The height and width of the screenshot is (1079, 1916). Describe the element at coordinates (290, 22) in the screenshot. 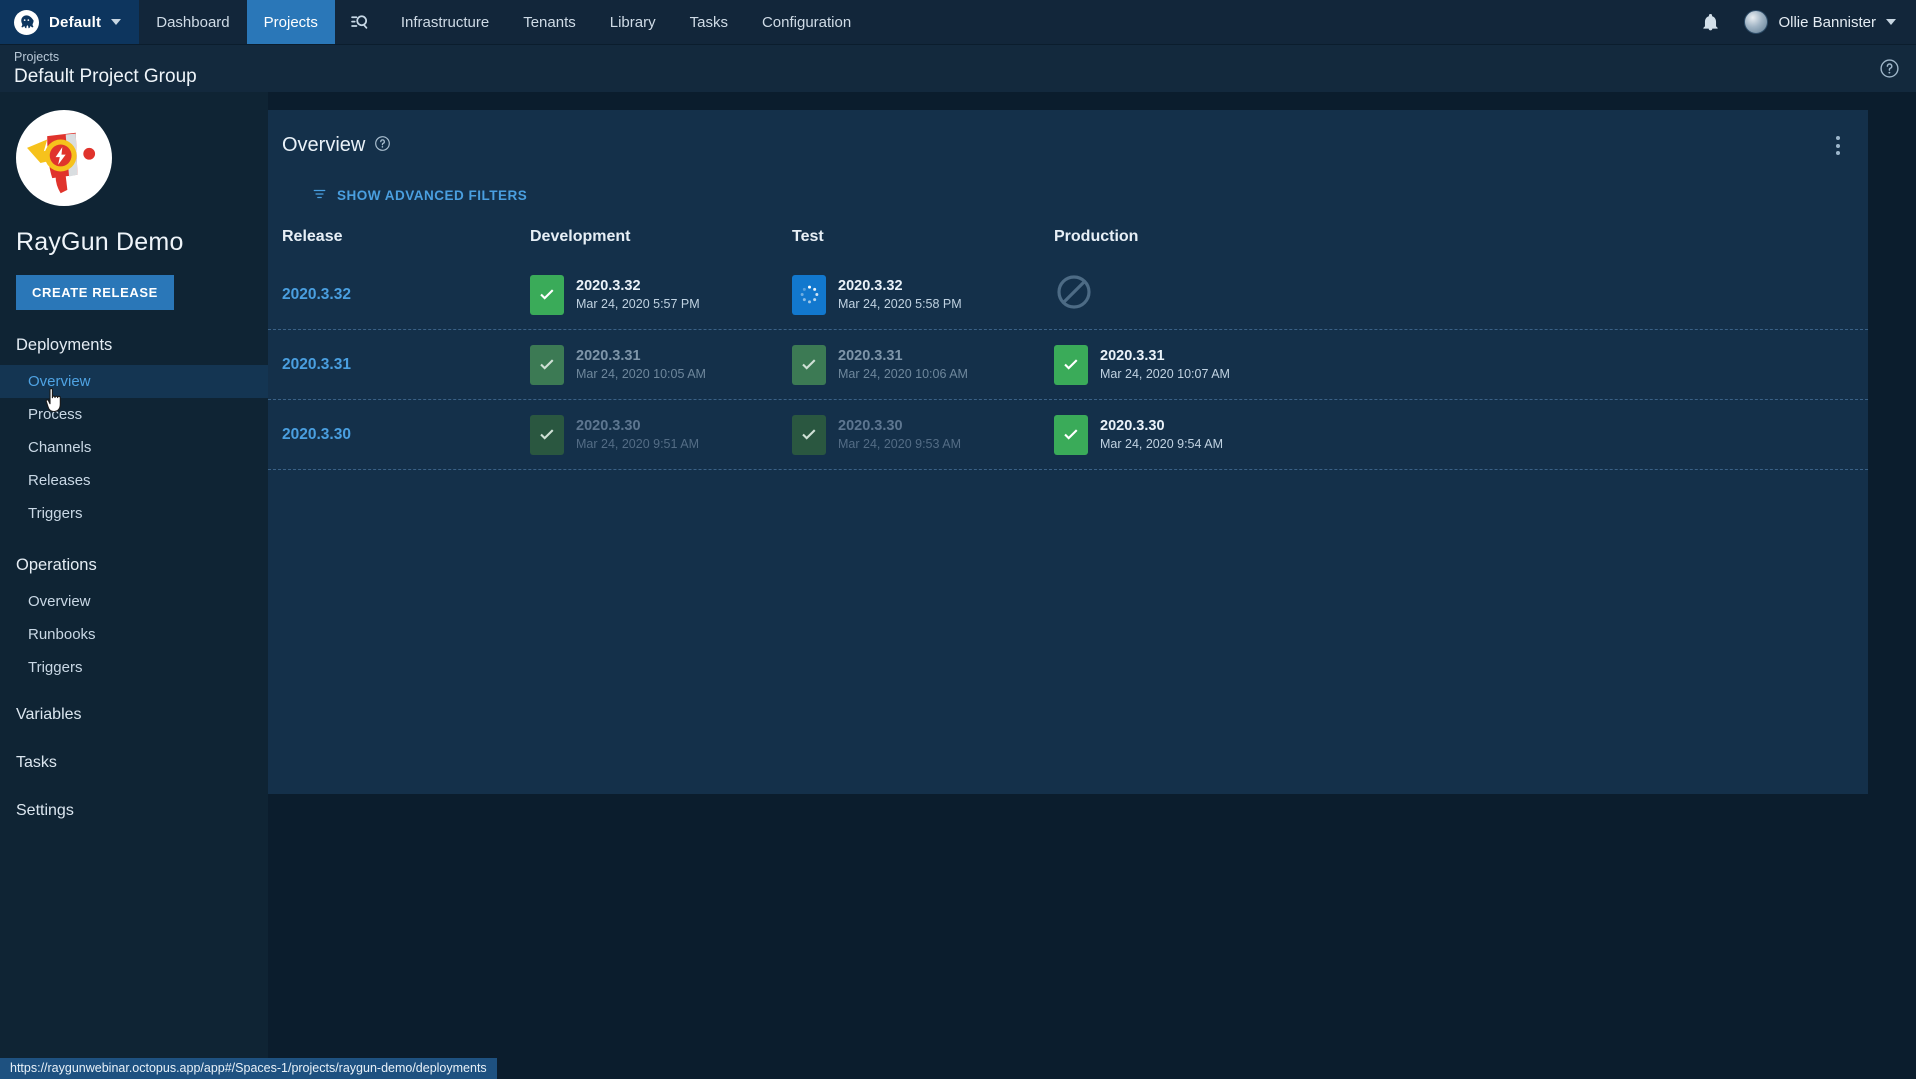

I see `nav-projects: Projects` at that location.